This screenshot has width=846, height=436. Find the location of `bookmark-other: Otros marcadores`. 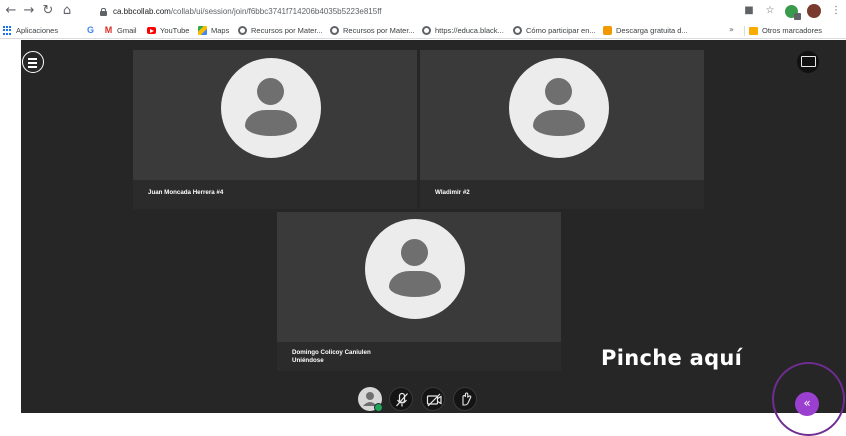

bookmark-other: Otros marcadores is located at coordinates (785, 30).